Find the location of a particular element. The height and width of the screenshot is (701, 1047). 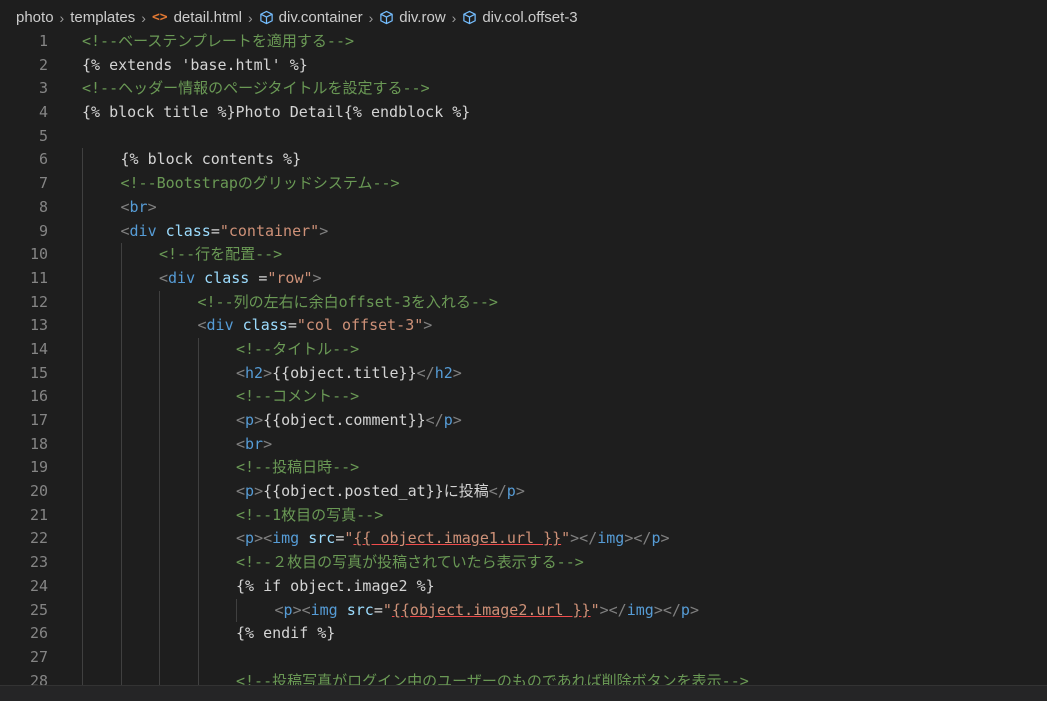

code-line: 21 <!--1枚目の写真--> is located at coordinates (523, 515).